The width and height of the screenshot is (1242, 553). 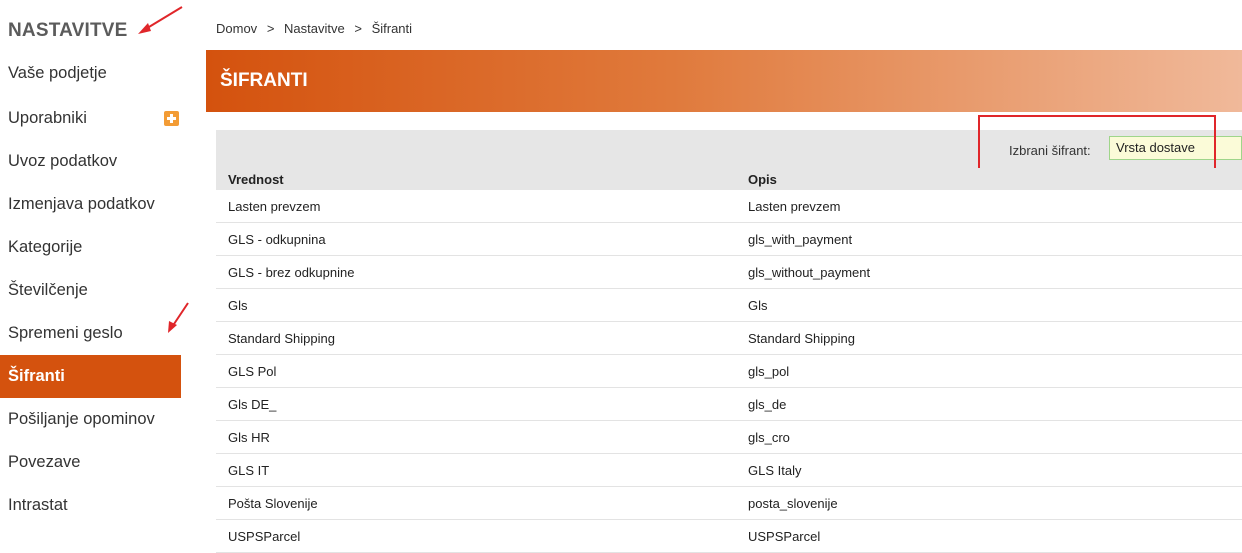 I want to click on annotation-highlight-box, so click(x=1097, y=145).